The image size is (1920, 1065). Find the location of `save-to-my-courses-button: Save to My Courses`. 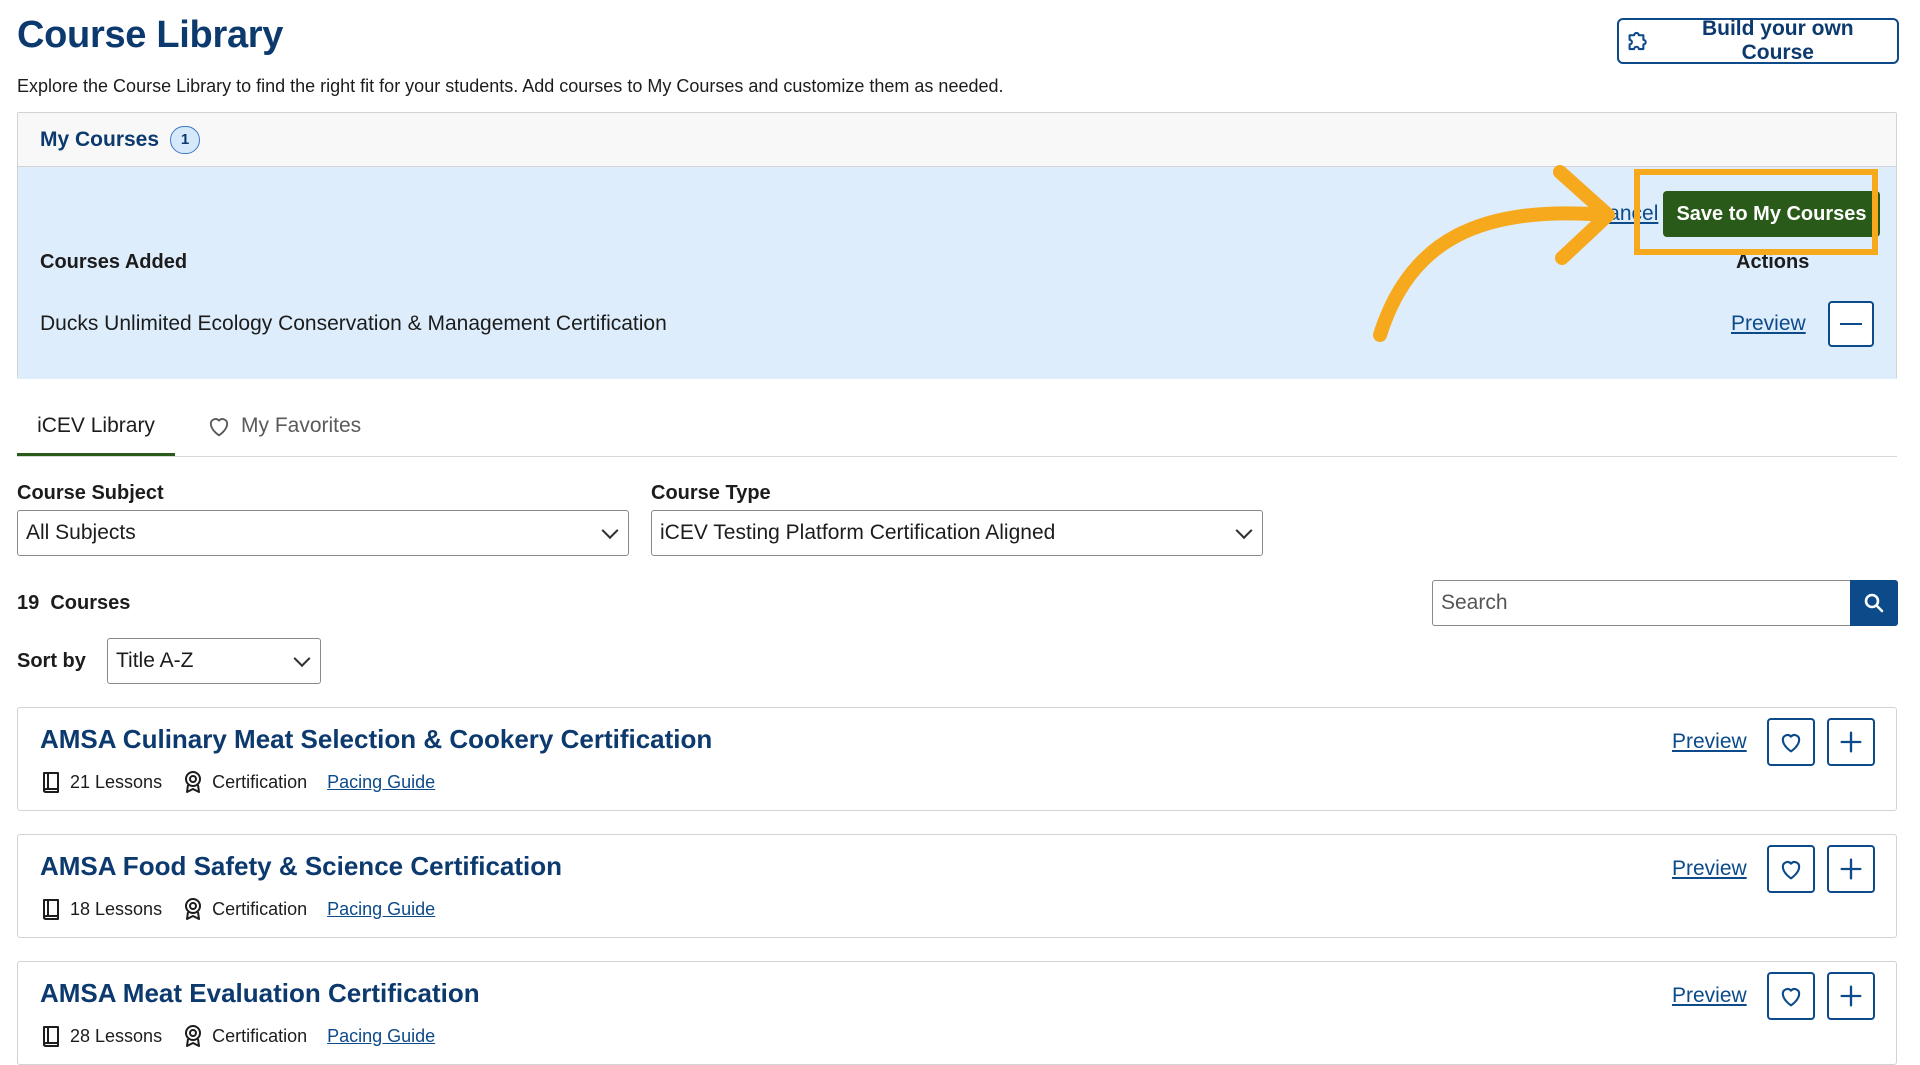

save-to-my-courses-button: Save to My Courses is located at coordinates (1771, 214).